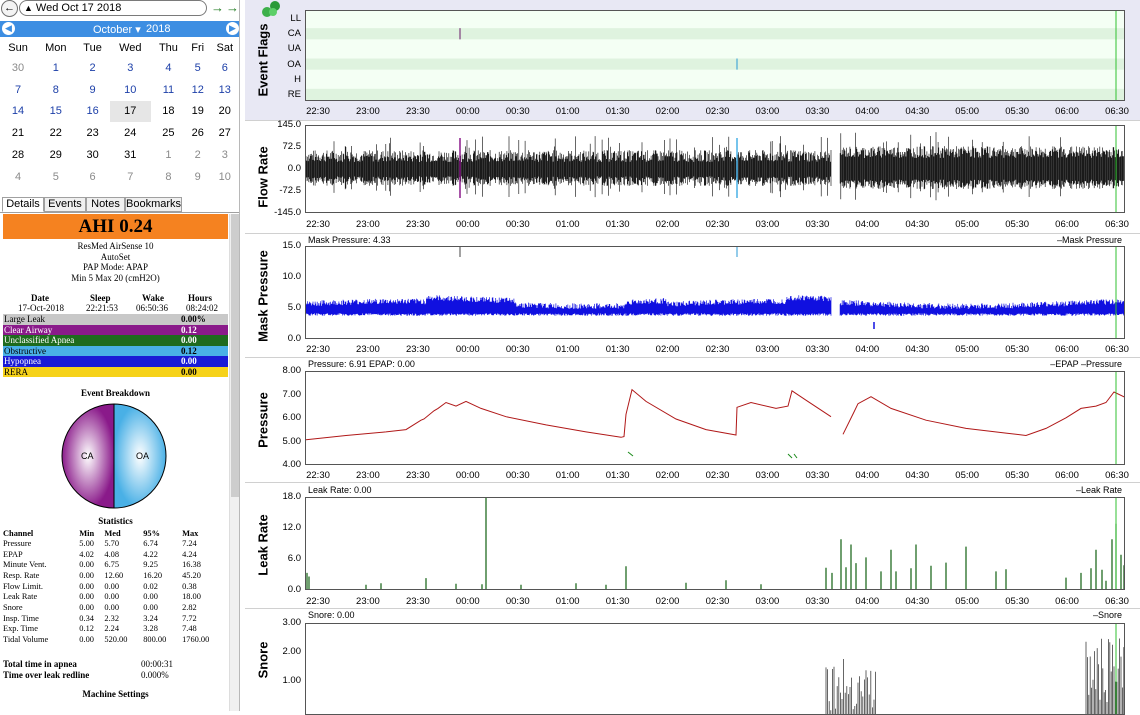 Image resolution: width=1140 pixels, height=715 pixels. What do you see at coordinates (198, 112) in the screenshot?
I see `calendar-day: 19` at bounding box center [198, 112].